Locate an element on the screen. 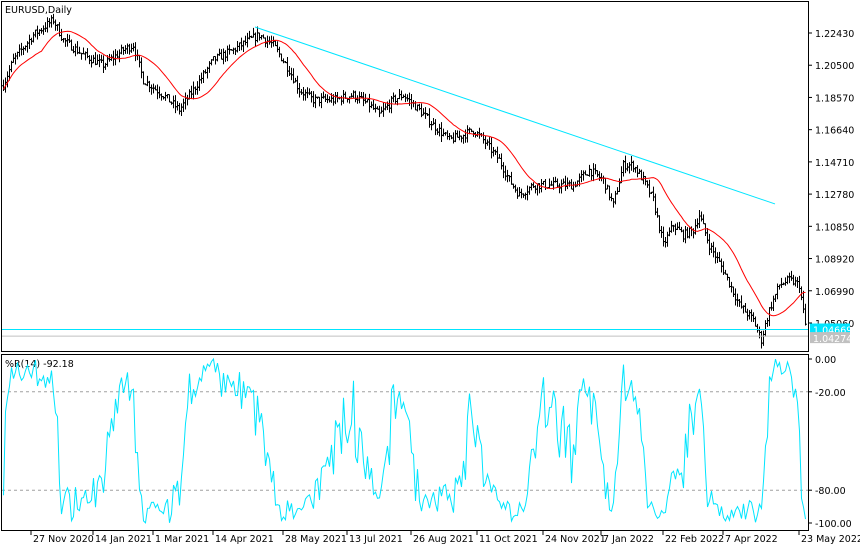  time-tick-label: 11 Oct 2021 is located at coordinates (508, 539).